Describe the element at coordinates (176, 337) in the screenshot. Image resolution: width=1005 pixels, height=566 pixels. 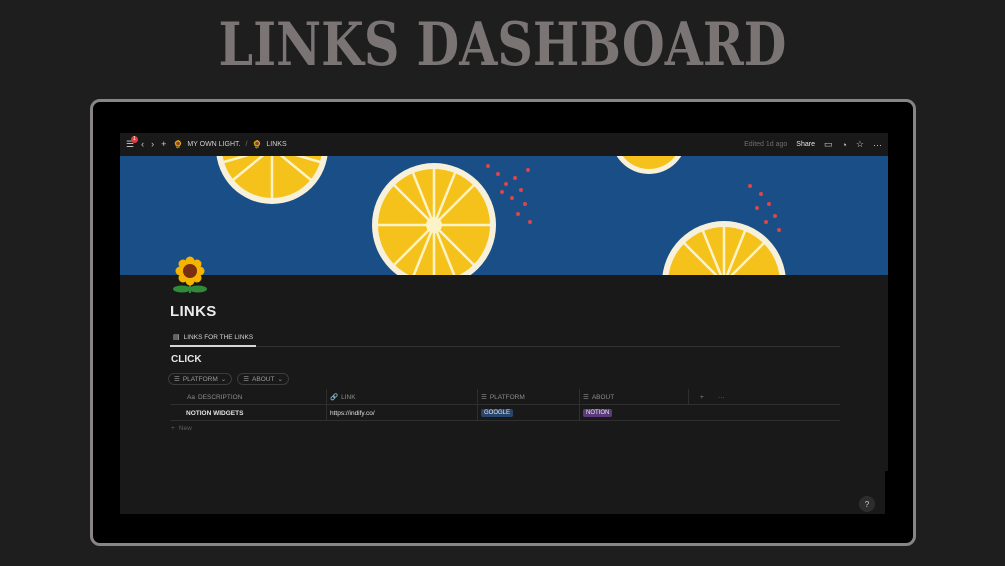
I see `table-icon: ▤` at that location.